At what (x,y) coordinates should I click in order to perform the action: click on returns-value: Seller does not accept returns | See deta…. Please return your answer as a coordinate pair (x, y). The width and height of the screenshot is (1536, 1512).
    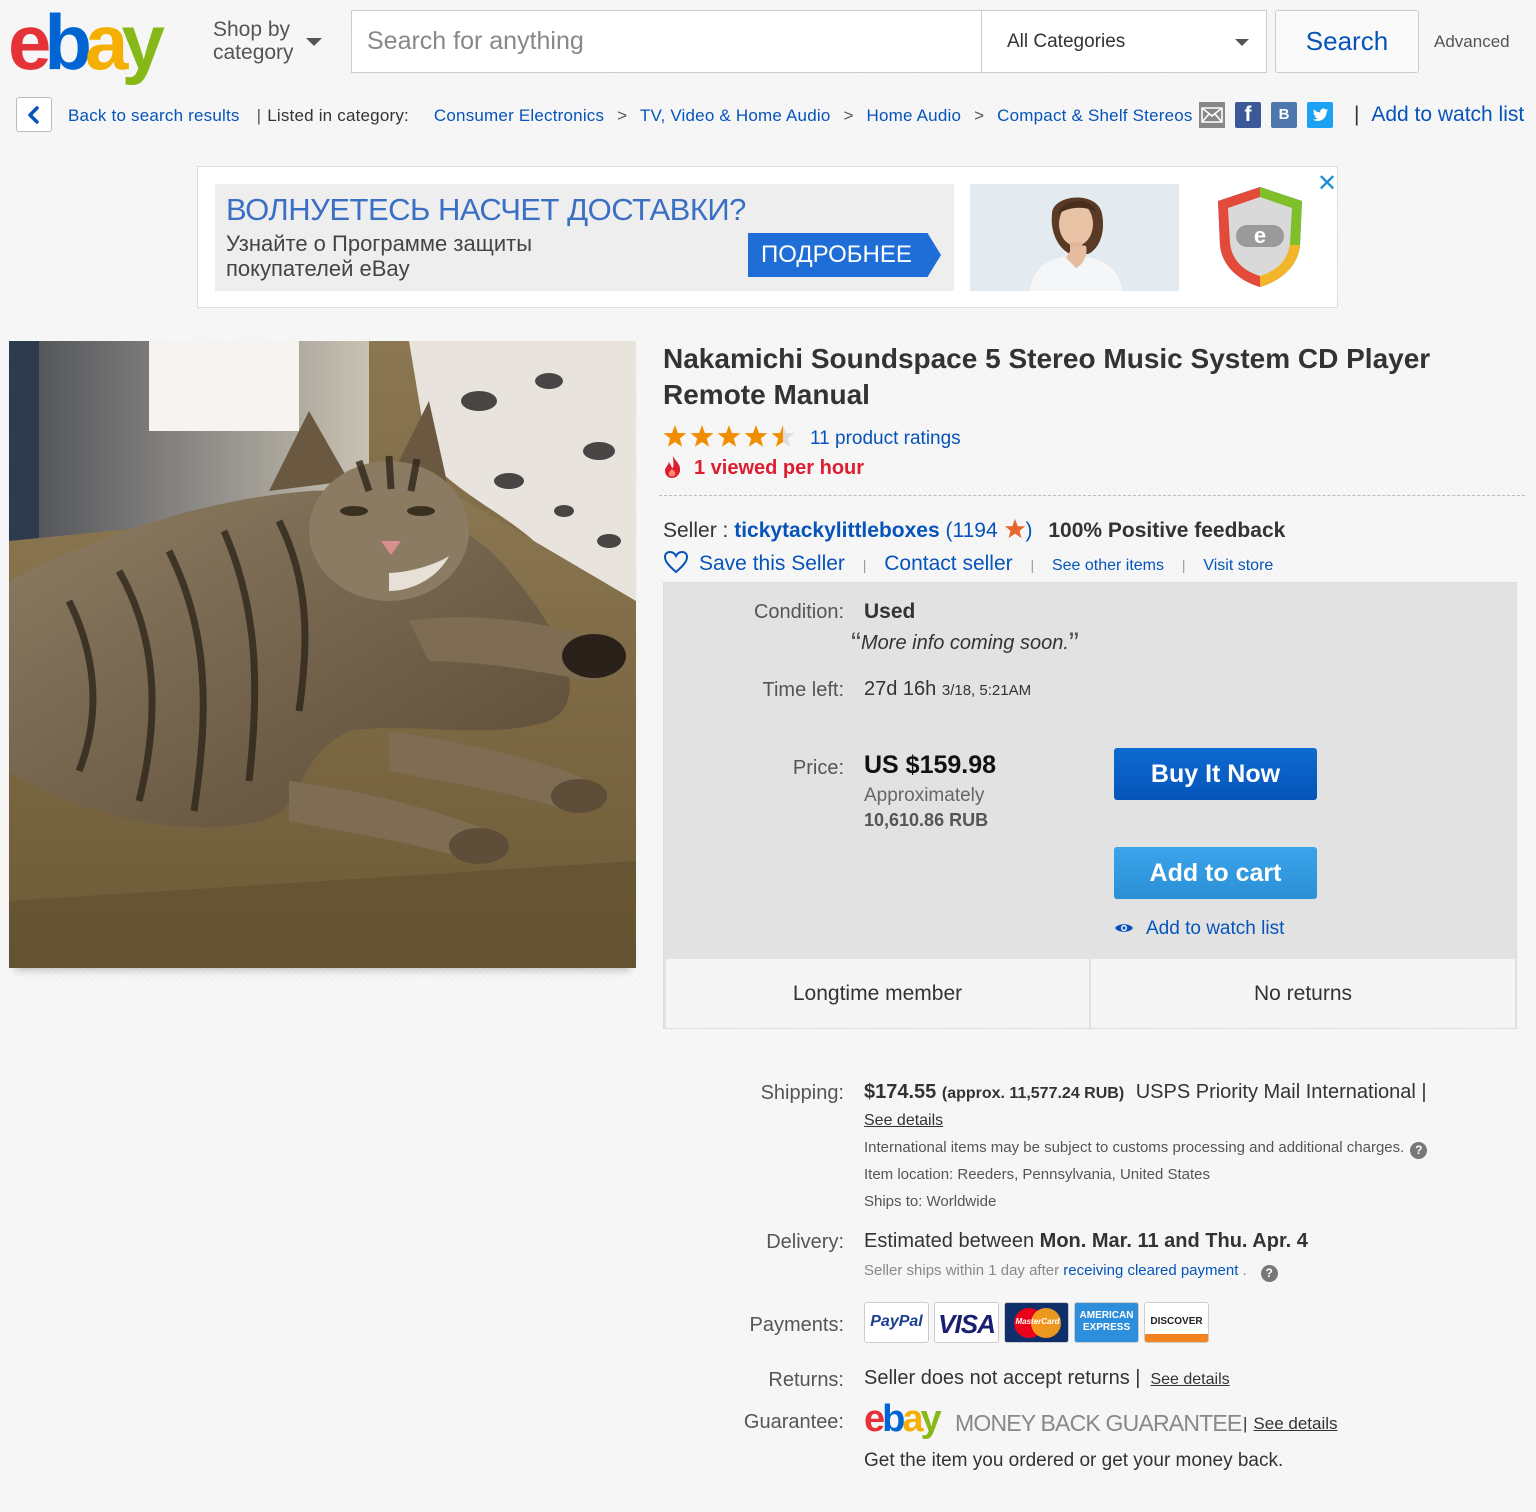
    Looking at the image, I should click on (1047, 1378).